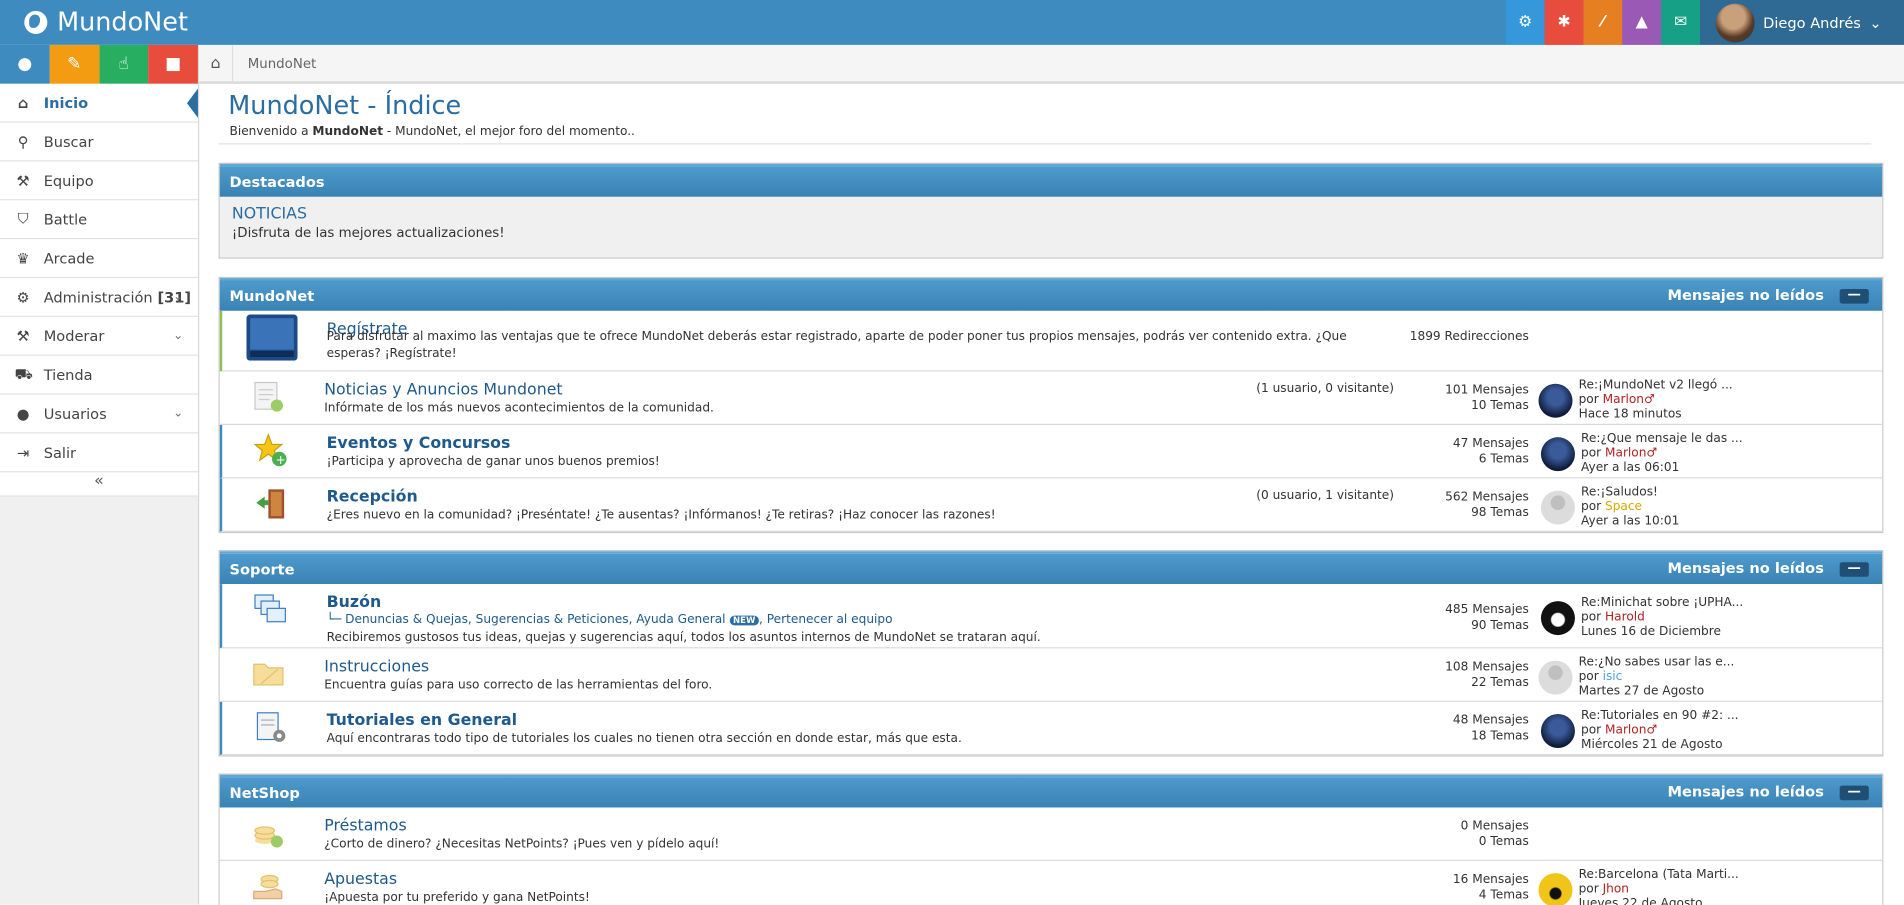  I want to click on board-name: Préstamos, so click(365, 826).